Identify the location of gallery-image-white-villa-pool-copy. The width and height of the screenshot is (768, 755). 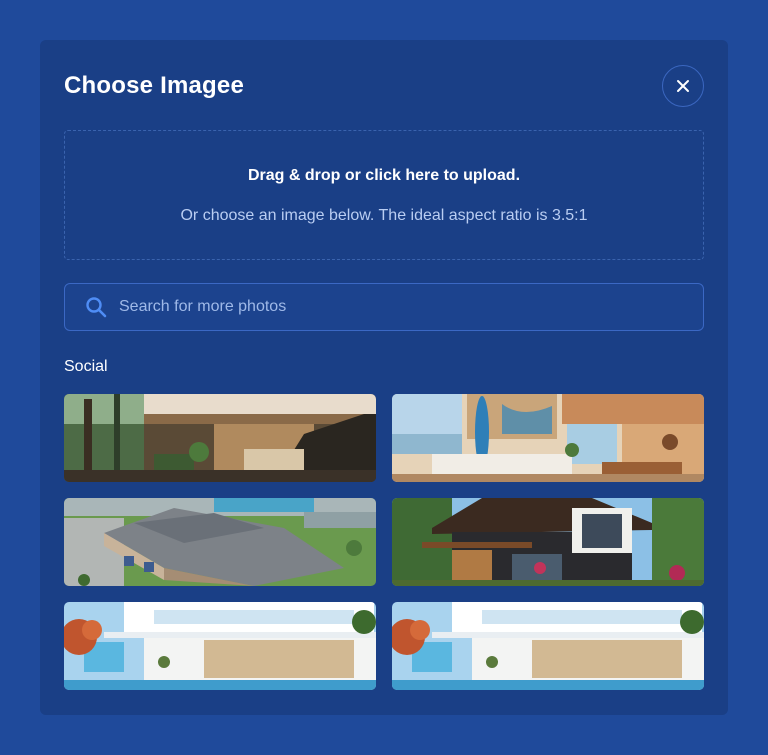
(548, 646).